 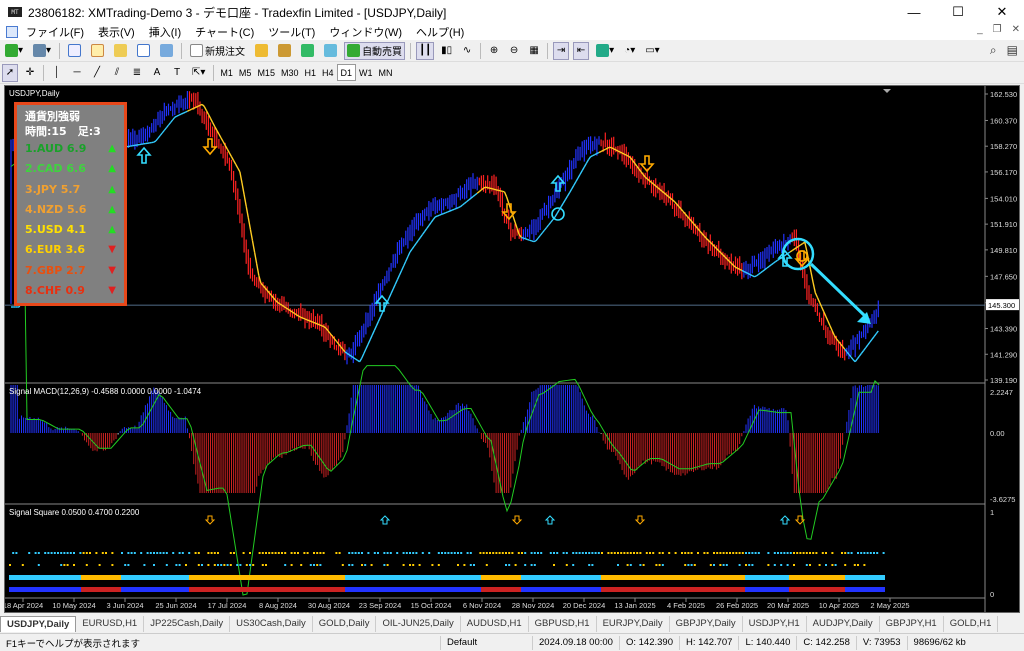 What do you see at coordinates (843, 624) in the screenshot?
I see `chart-tab: AUDJPY,Daily` at bounding box center [843, 624].